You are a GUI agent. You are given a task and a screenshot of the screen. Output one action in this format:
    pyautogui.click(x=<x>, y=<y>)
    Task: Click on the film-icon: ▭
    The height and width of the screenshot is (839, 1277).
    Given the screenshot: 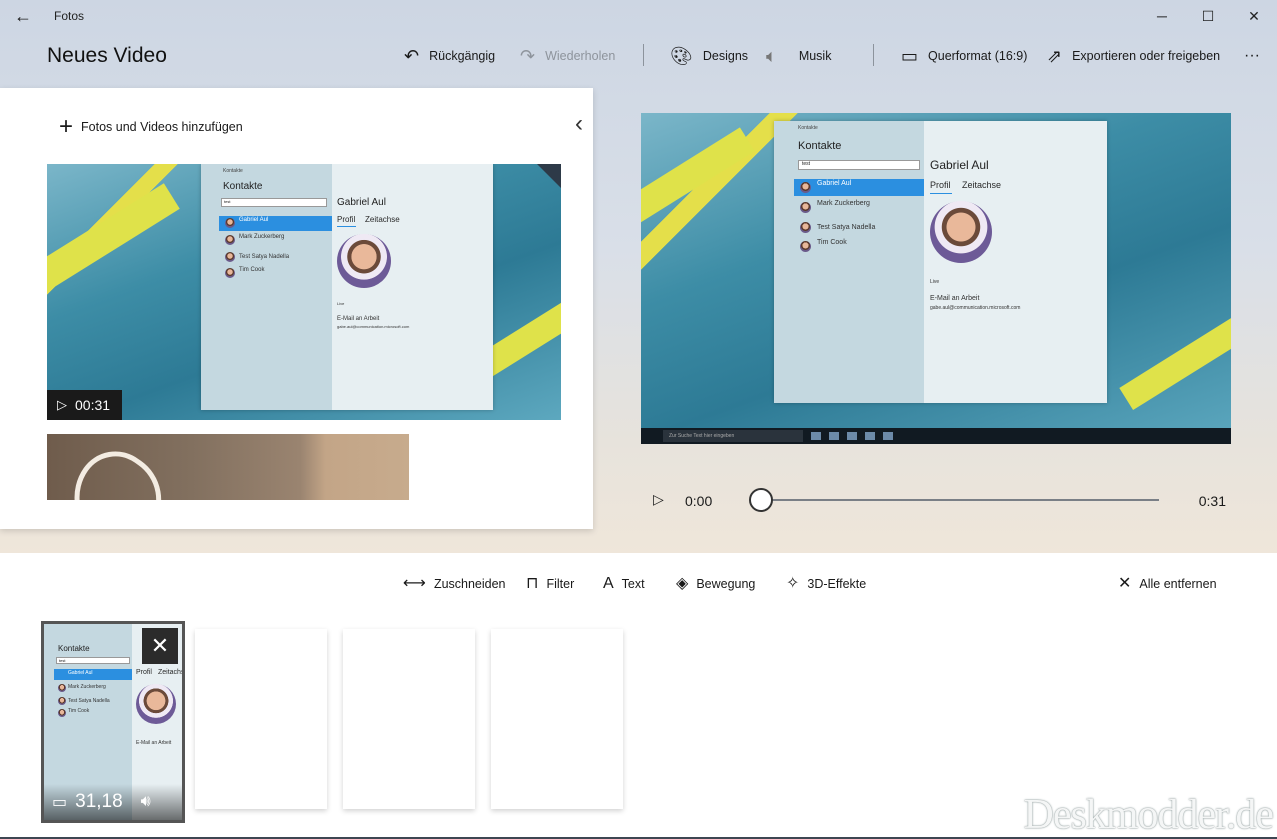 What is the action you would take?
    pyautogui.click(x=60, y=802)
    